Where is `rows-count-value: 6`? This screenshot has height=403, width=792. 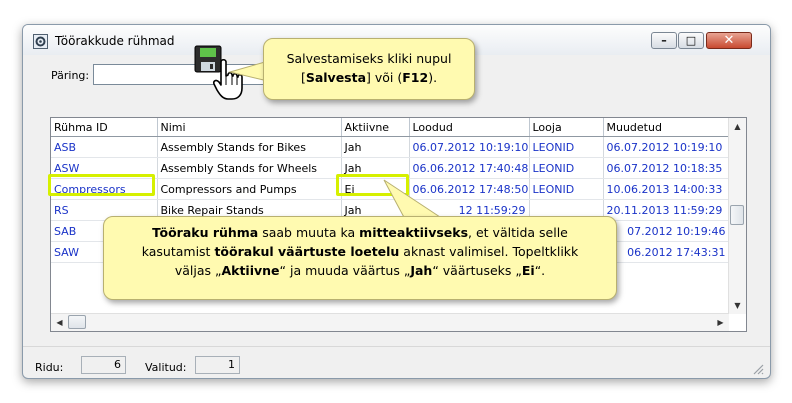 rows-count-value: 6 is located at coordinates (103, 365).